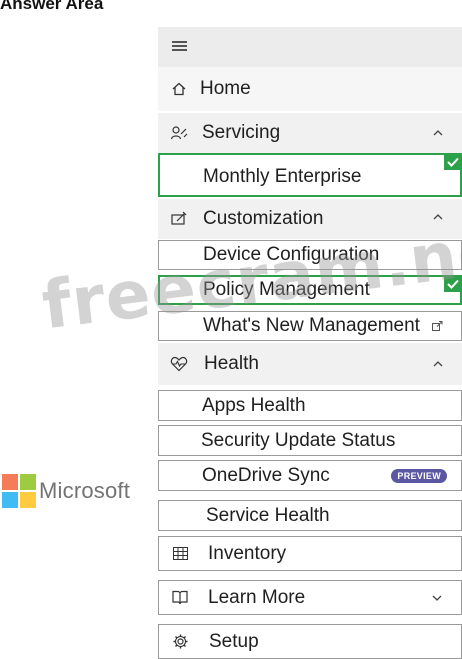 The height and width of the screenshot is (659, 462). What do you see at coordinates (10, 500) in the screenshot?
I see `logo-square-blue` at bounding box center [10, 500].